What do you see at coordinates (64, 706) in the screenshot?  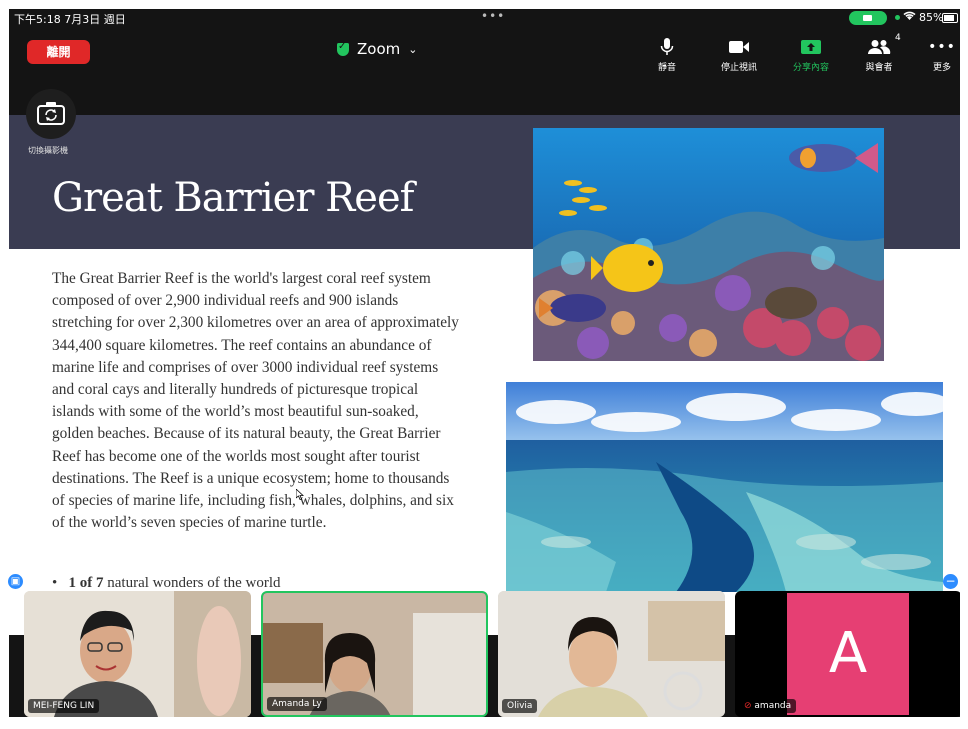 I see `participant-name: MEI-FENG LIN` at bounding box center [64, 706].